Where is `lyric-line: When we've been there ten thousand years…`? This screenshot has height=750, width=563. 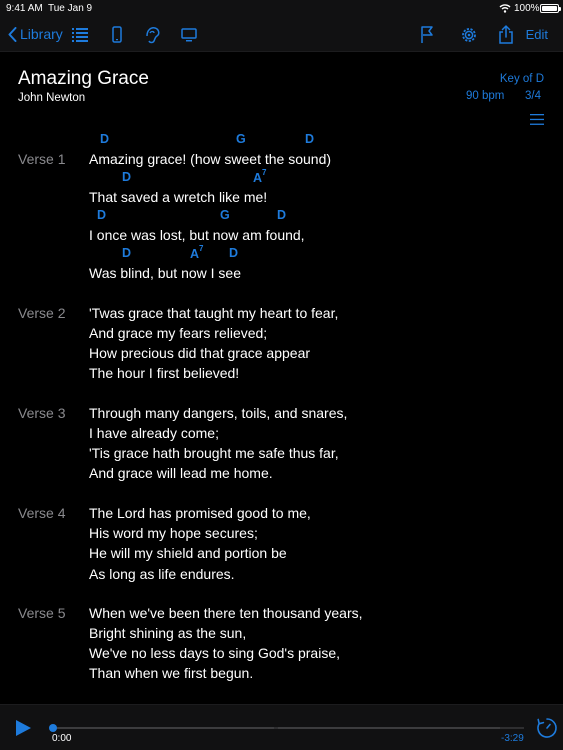
lyric-line: When we've been there ten thousand years… is located at coordinates (226, 613).